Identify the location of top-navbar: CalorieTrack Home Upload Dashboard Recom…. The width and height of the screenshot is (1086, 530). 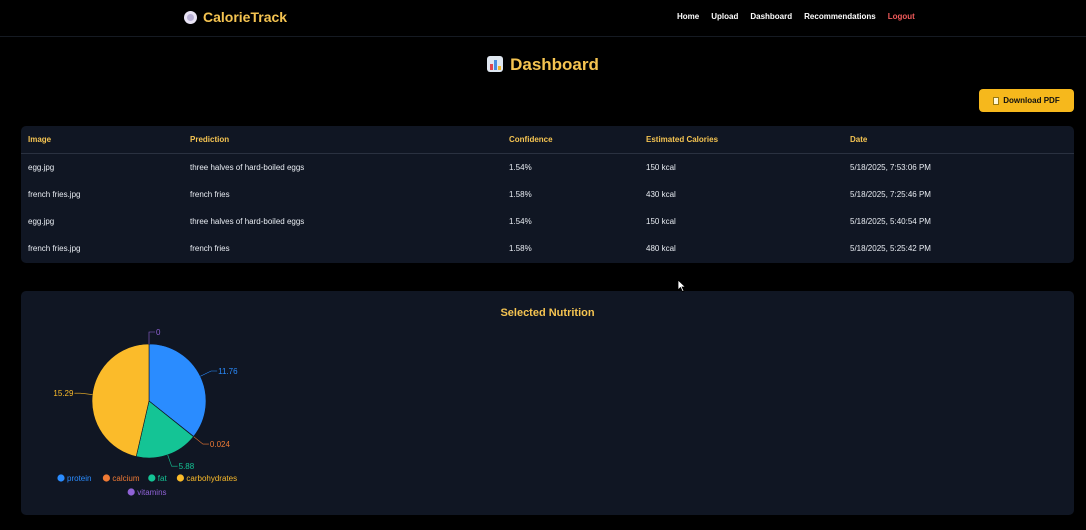
(543, 18).